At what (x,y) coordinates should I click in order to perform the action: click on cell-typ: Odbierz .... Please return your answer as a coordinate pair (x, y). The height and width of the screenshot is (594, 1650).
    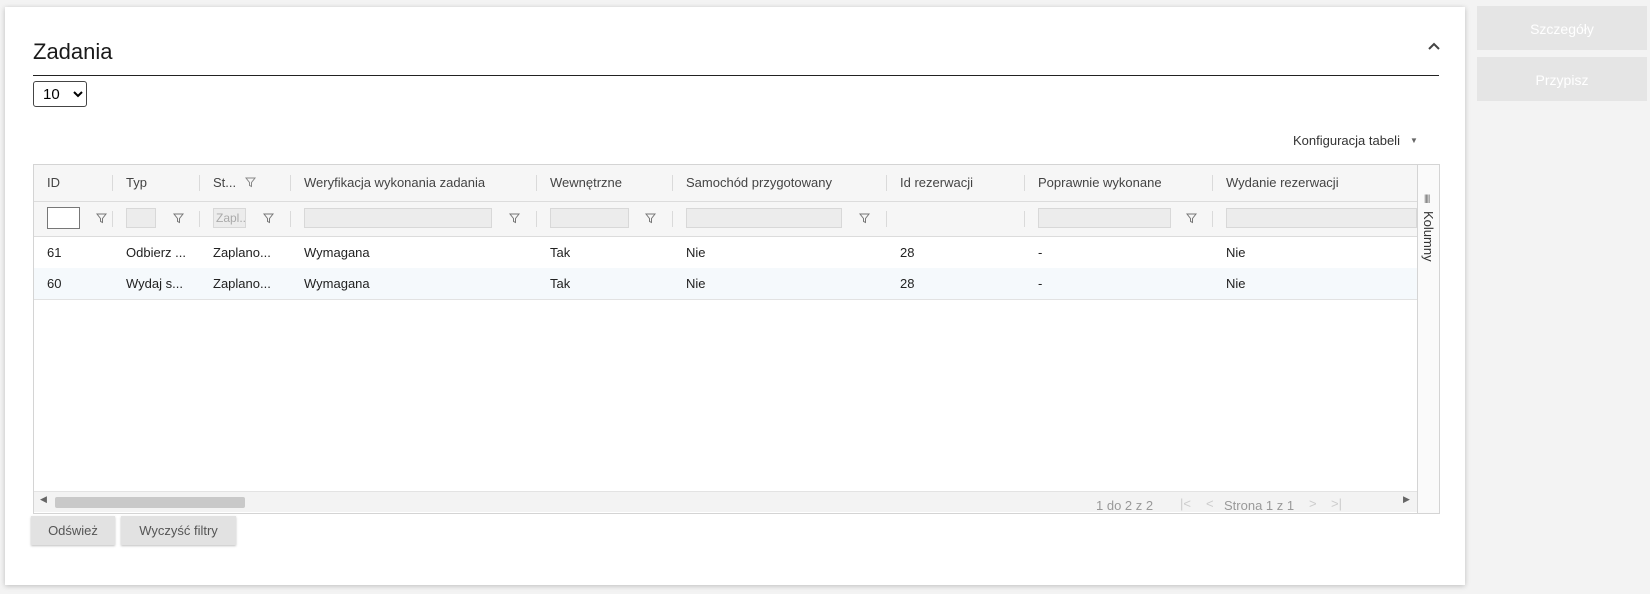
    Looking at the image, I should click on (156, 252).